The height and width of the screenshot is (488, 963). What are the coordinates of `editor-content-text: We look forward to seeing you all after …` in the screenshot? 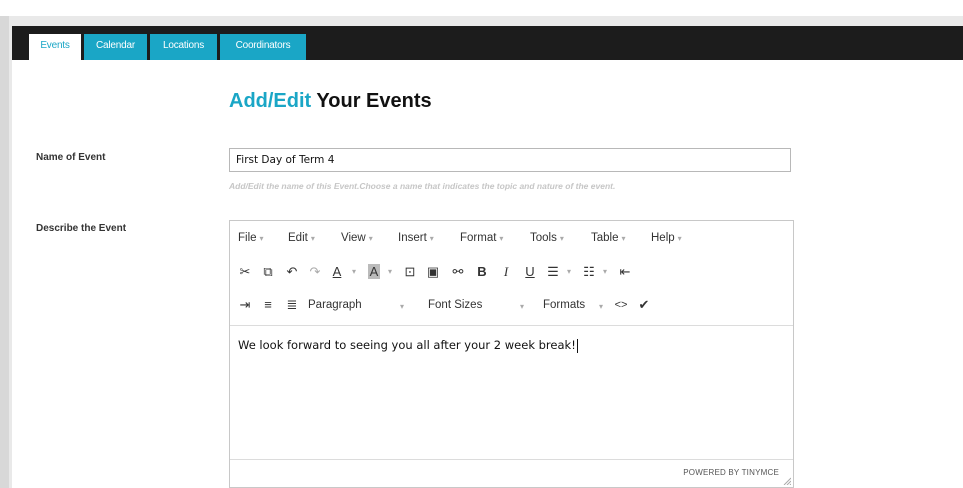 It's located at (407, 345).